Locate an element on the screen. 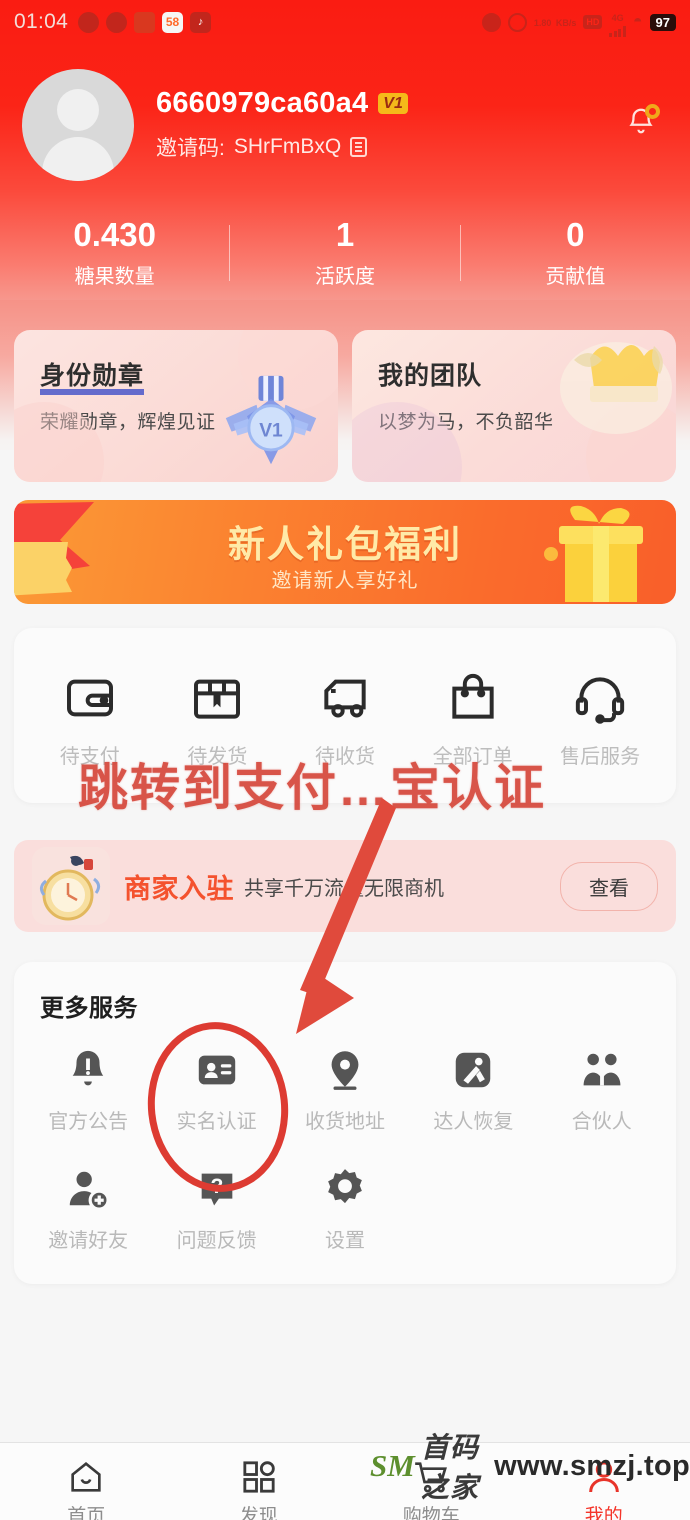  service-feedback: ? 问题反馈 is located at coordinates (216, 1204).